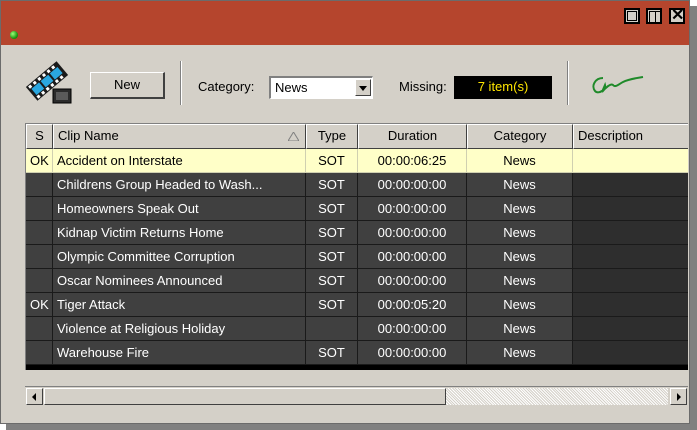  Describe the element at coordinates (127, 85) in the screenshot. I see `new-button: New` at that location.